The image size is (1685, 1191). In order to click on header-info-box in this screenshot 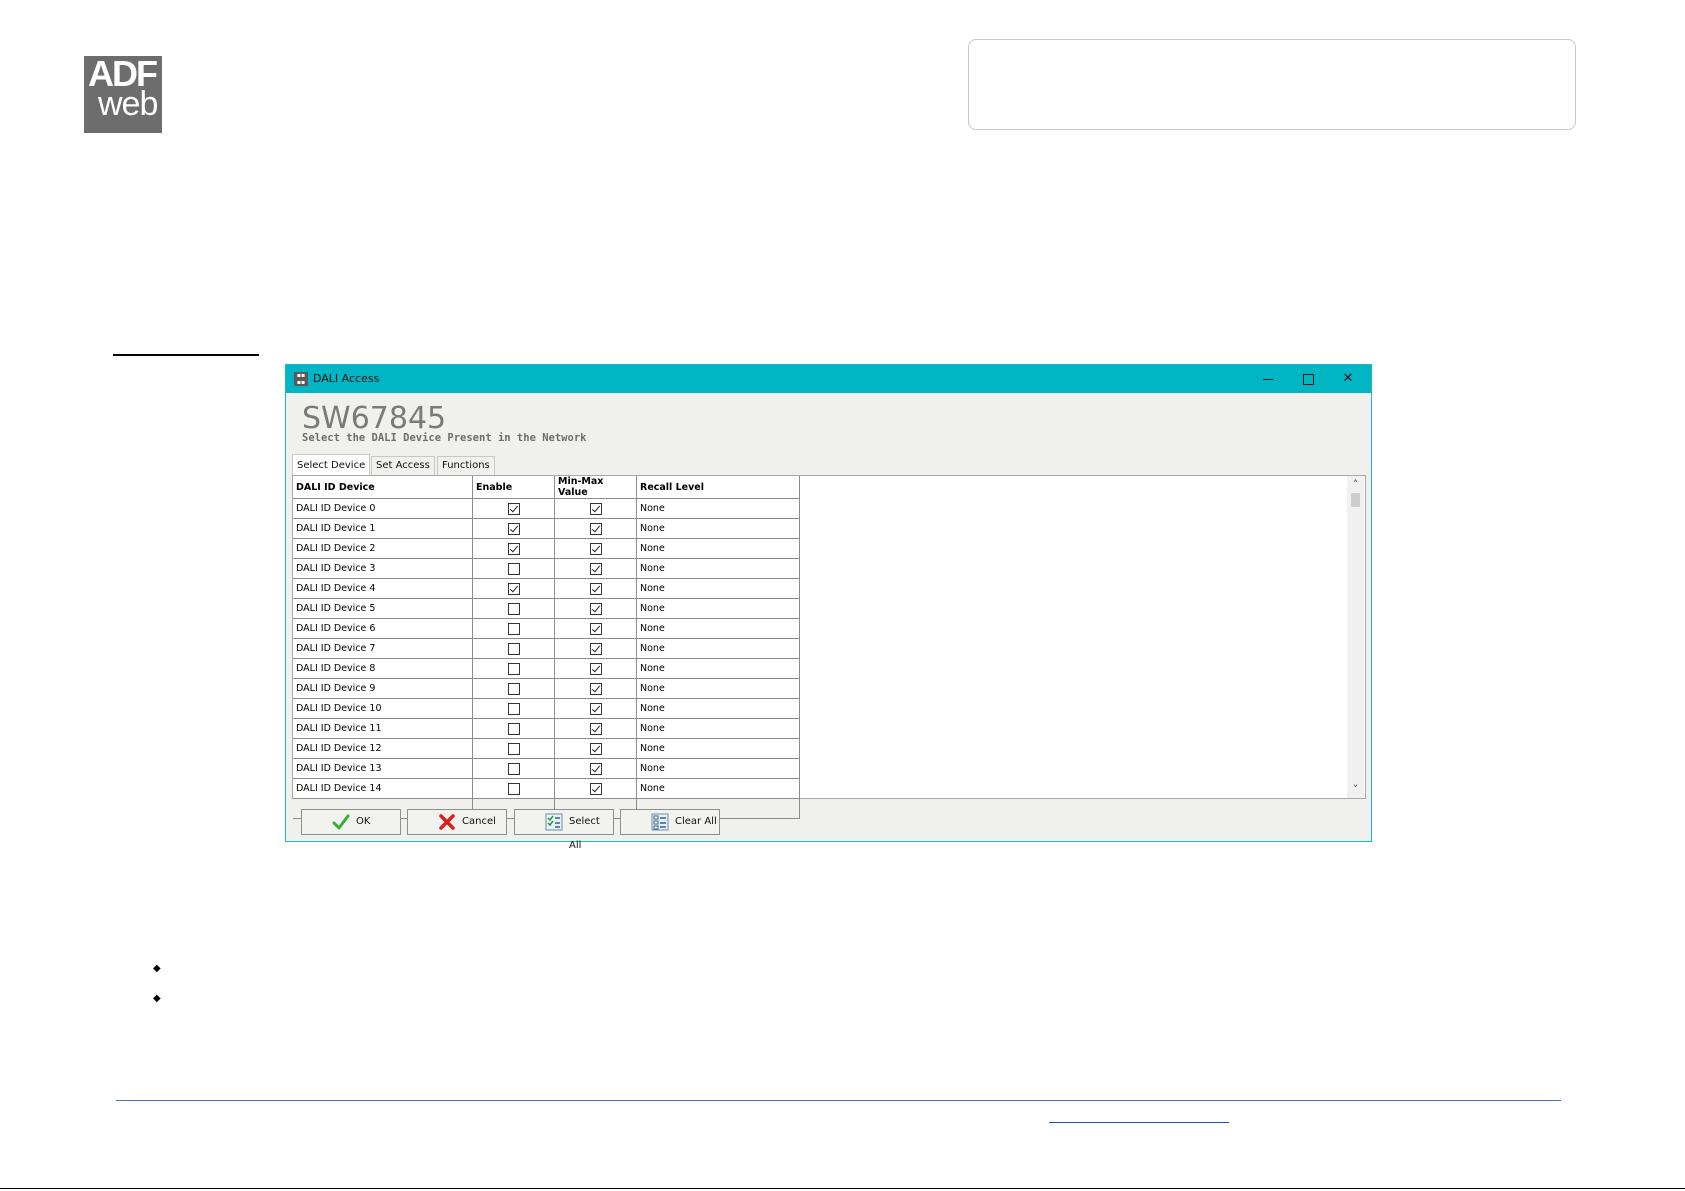, I will do `click(1272, 84)`.